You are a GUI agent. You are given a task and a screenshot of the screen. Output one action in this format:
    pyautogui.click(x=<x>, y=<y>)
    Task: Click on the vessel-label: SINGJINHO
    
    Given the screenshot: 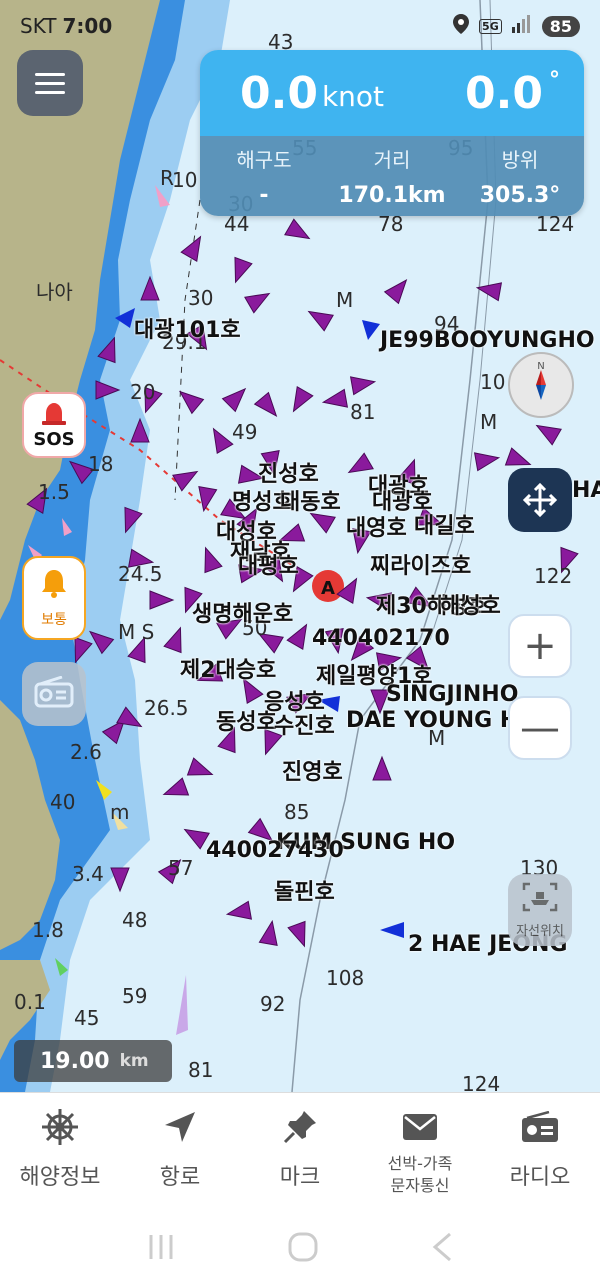 What is the action you would take?
    pyautogui.click(x=452, y=694)
    